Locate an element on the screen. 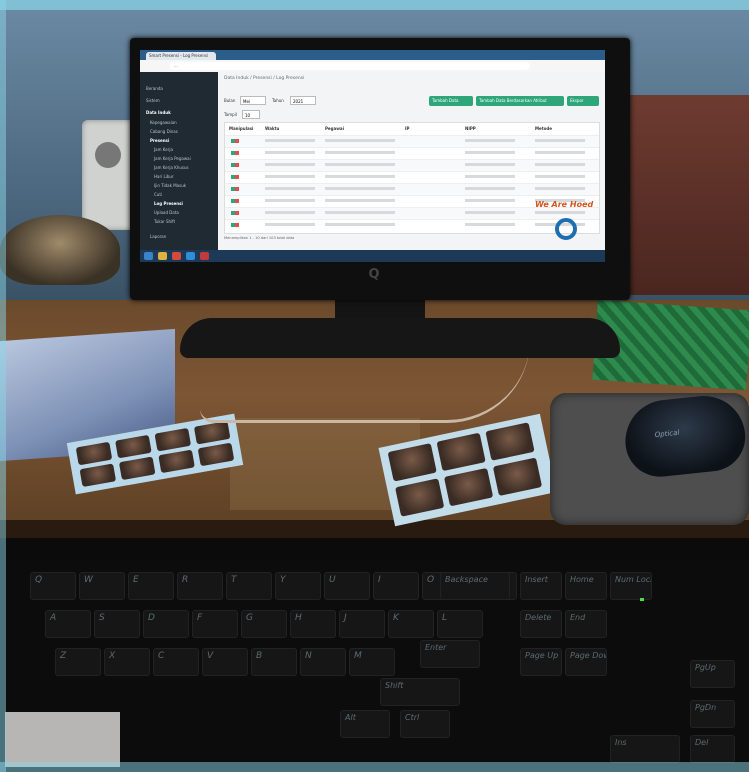  sidebar-item-jam-kerja-khusus: Jam Kerja Khusus is located at coordinates (171, 167).